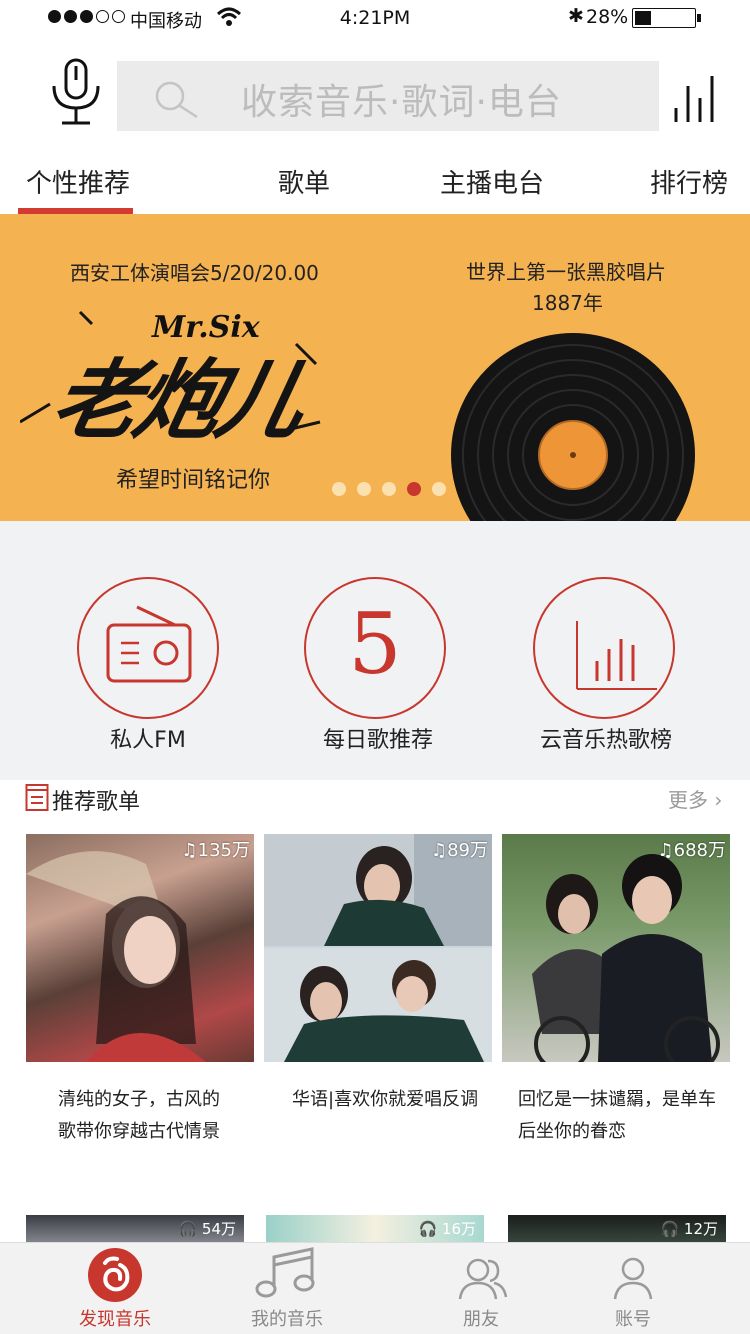  Describe the element at coordinates (689, 181) in the screenshot. I see `tab-charts: 排行榜` at that location.